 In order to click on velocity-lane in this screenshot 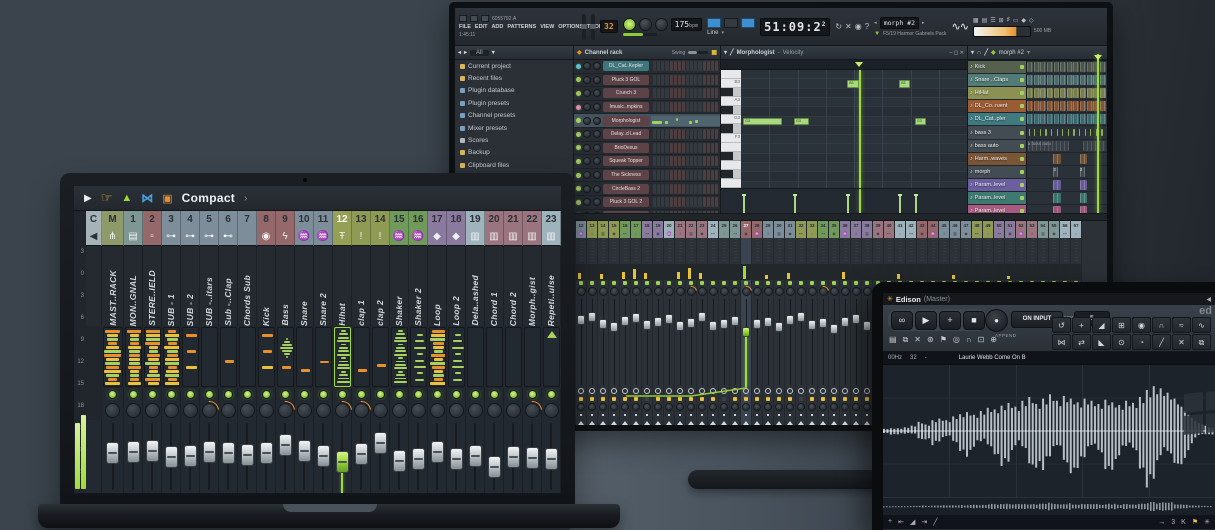, I will do `click(844, 200)`.